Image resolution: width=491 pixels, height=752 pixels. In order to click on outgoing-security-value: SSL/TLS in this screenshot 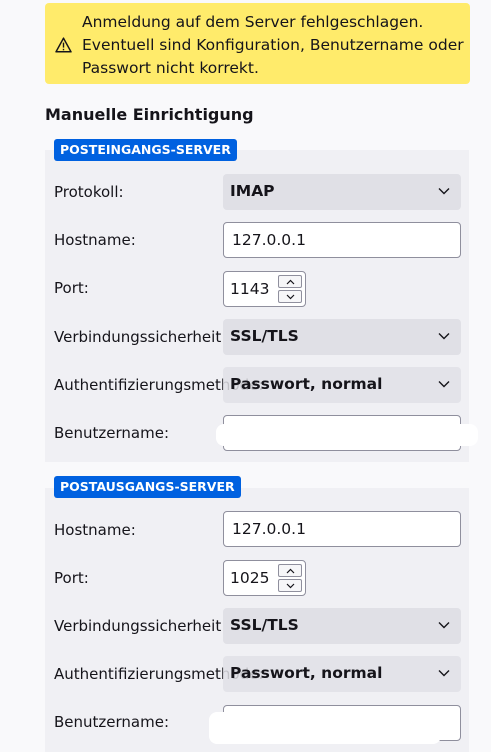, I will do `click(264, 625)`.